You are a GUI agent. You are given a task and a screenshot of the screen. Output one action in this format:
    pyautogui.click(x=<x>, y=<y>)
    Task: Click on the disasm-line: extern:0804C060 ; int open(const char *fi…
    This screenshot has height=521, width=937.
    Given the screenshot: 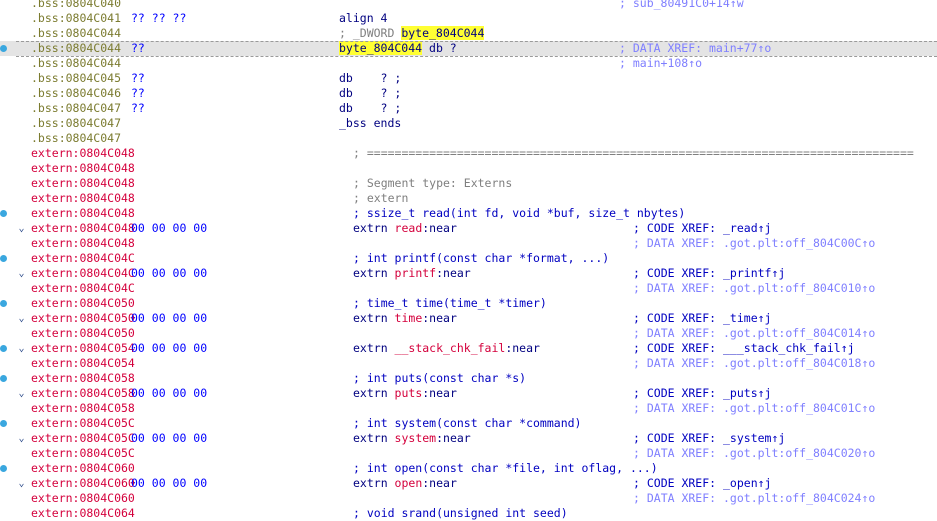 What is the action you would take?
    pyautogui.click(x=468, y=468)
    